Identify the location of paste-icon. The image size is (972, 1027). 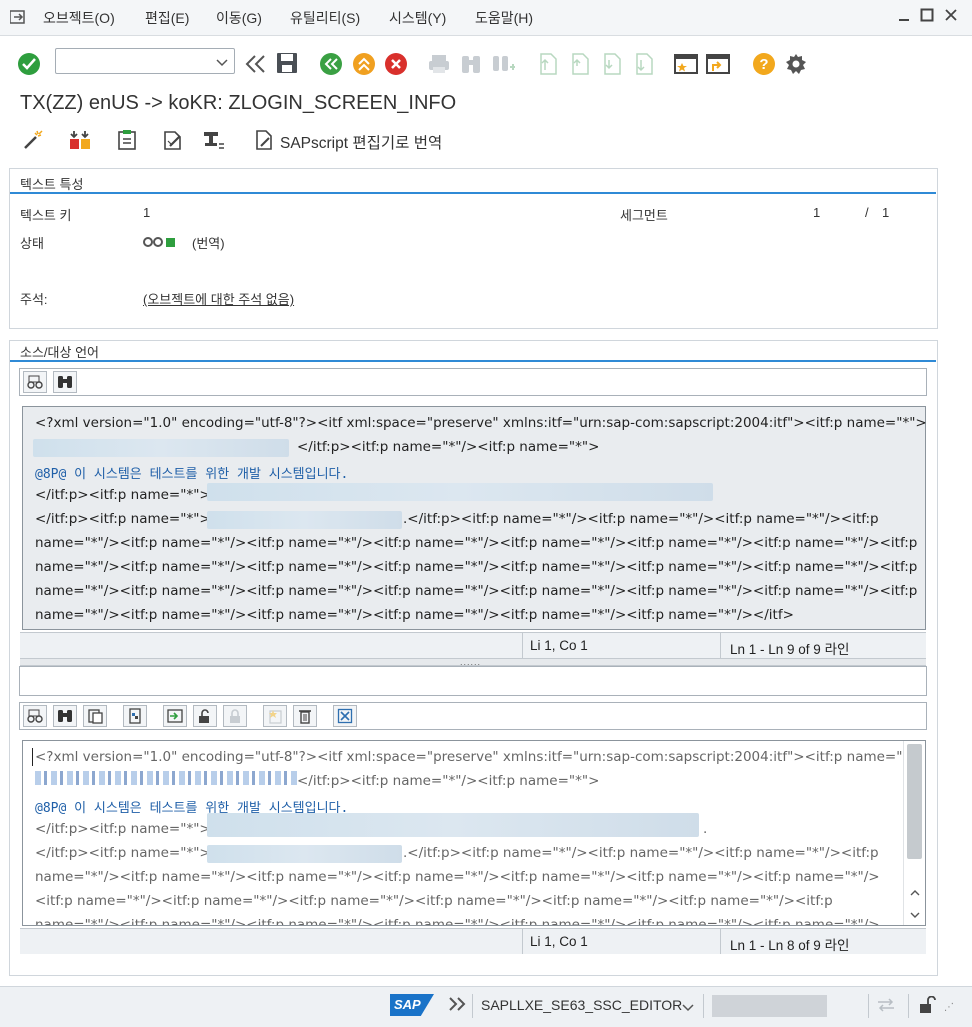
(95, 716).